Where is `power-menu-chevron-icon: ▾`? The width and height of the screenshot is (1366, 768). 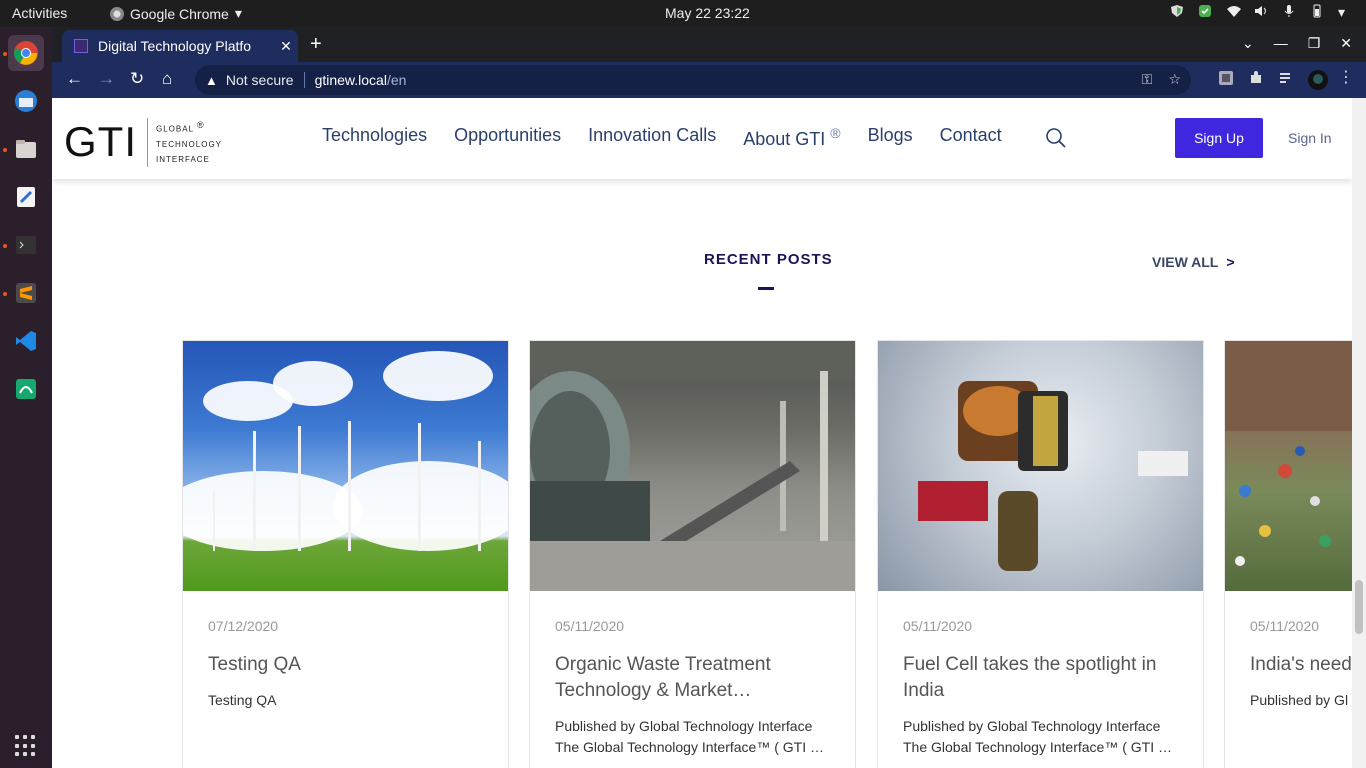
power-menu-chevron-icon: ▾ is located at coordinates (1345, 12).